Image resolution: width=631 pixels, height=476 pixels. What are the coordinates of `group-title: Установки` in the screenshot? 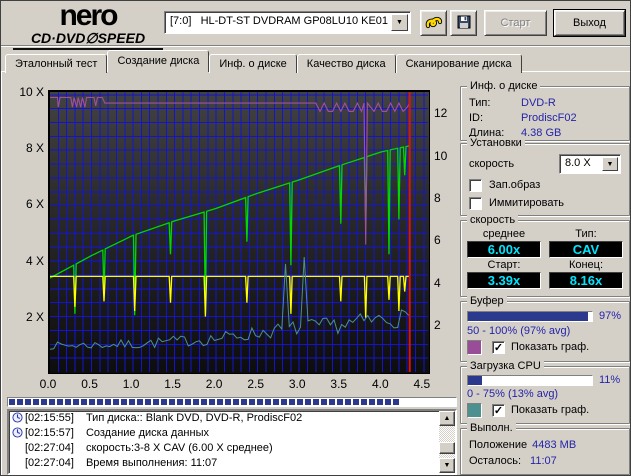 It's located at (496, 143).